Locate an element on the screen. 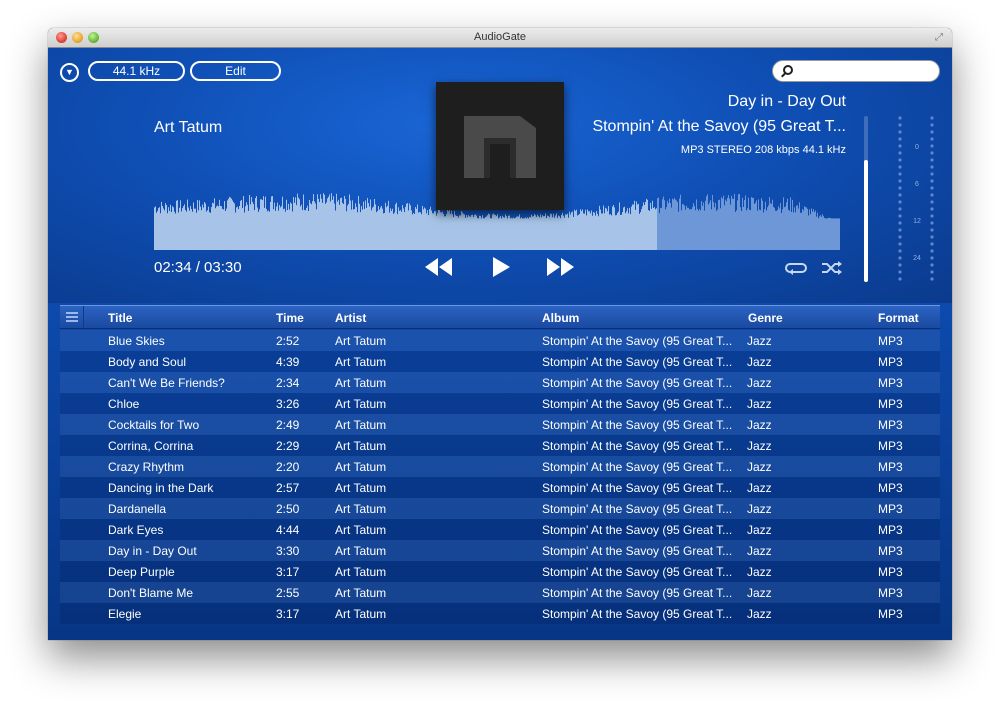  column-header-time: Time is located at coordinates (290, 318).